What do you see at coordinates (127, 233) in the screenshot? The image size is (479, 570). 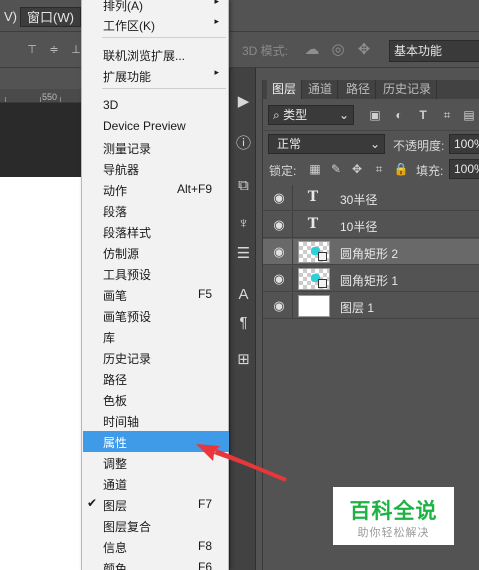 I see `menu-item-label: 段落样式` at bounding box center [127, 233].